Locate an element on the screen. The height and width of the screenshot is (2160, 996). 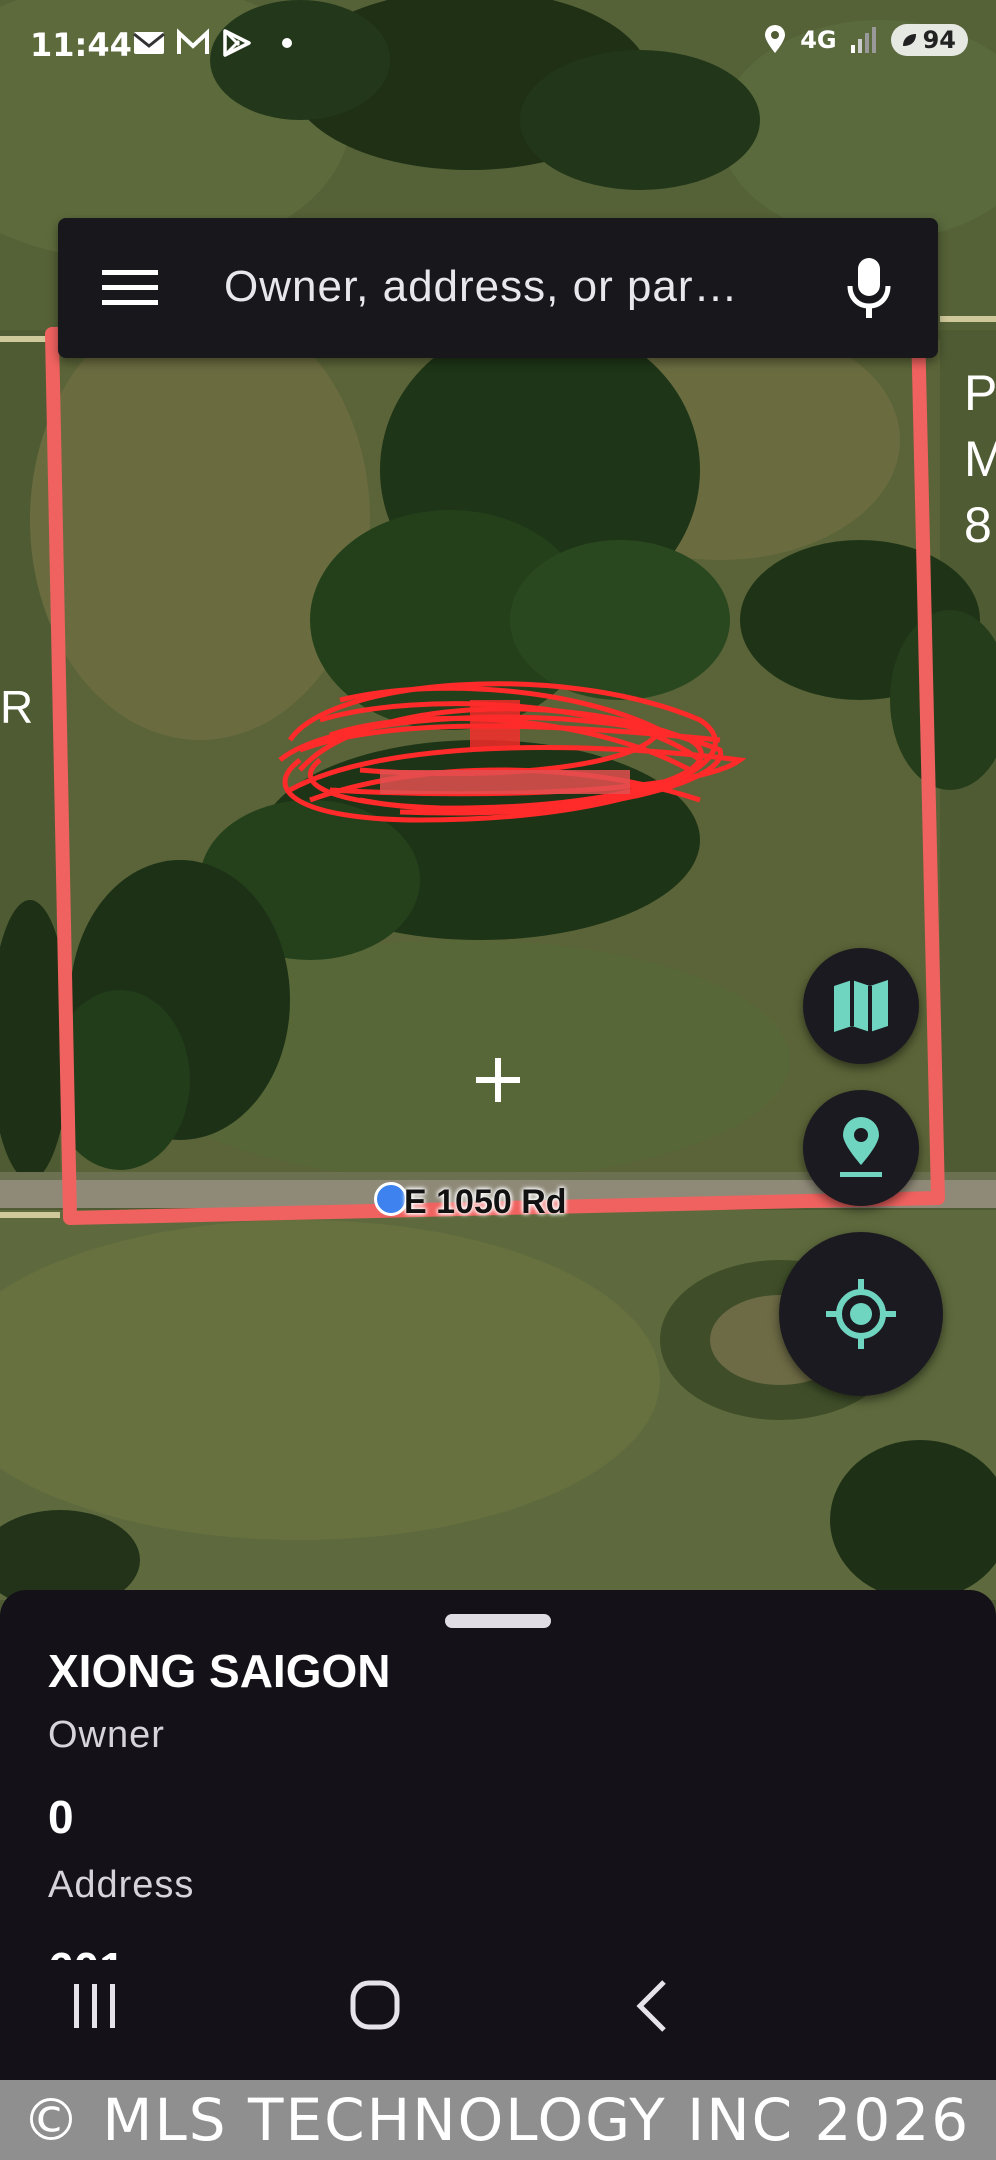
network-type: 4G is located at coordinates (818, 40).